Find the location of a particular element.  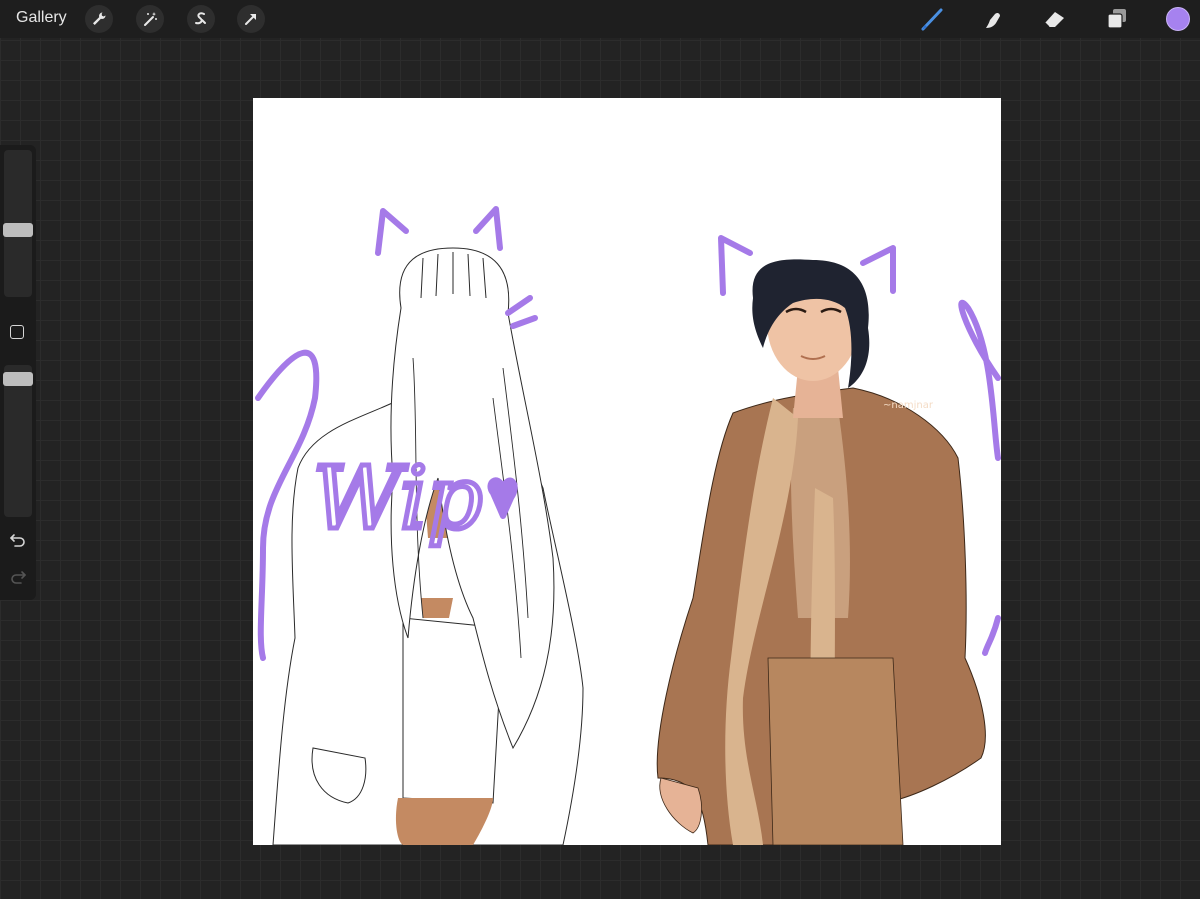

layers-icon is located at coordinates (1117, 19).